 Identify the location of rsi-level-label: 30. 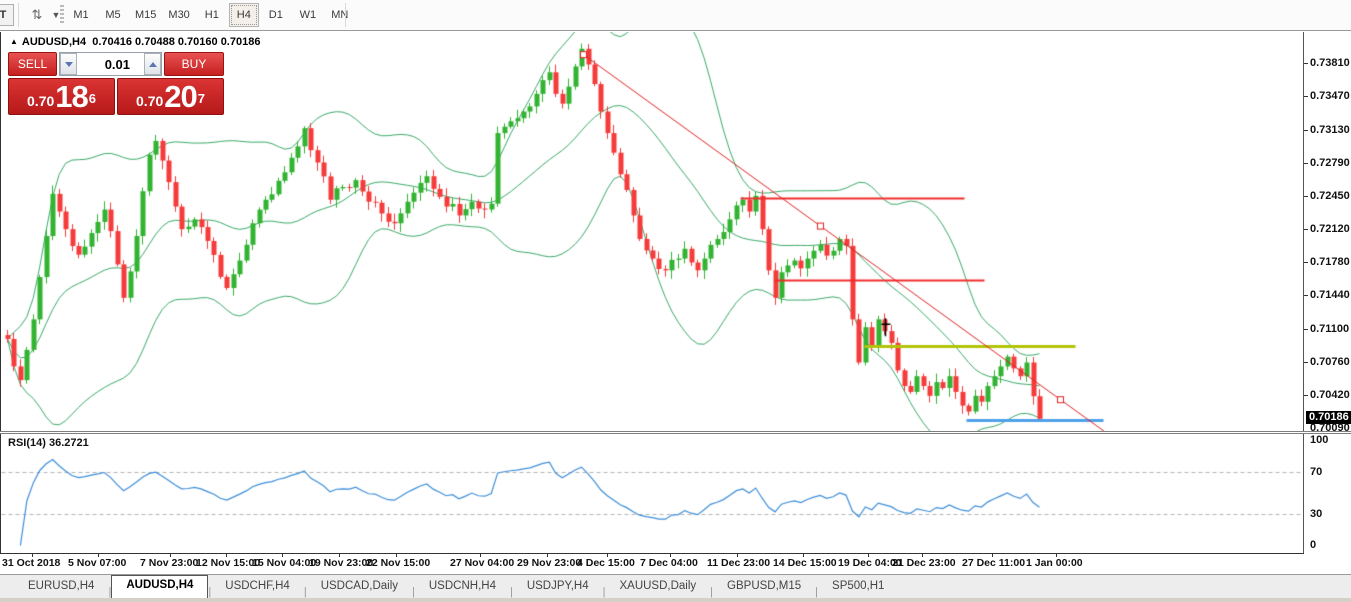
(1316, 513).